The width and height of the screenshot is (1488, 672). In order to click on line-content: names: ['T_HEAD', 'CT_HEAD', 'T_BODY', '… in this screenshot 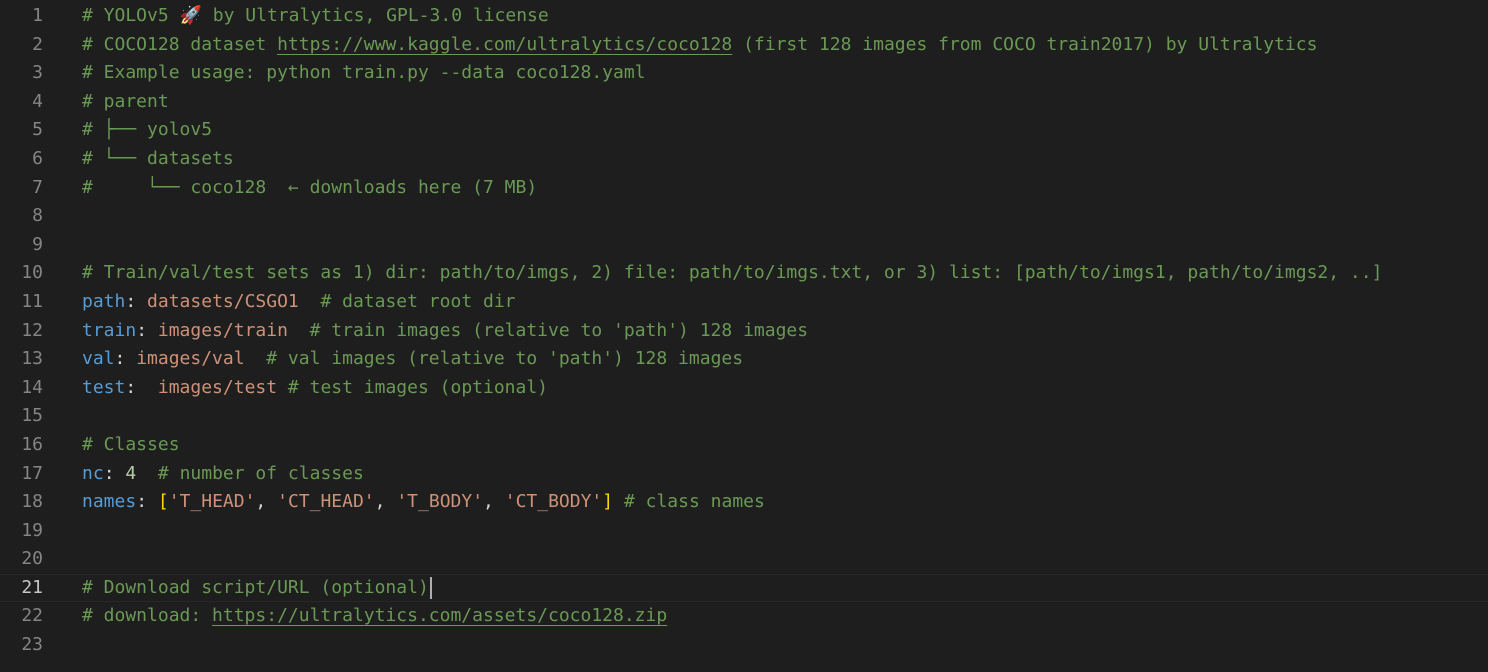, I will do `click(785, 502)`.